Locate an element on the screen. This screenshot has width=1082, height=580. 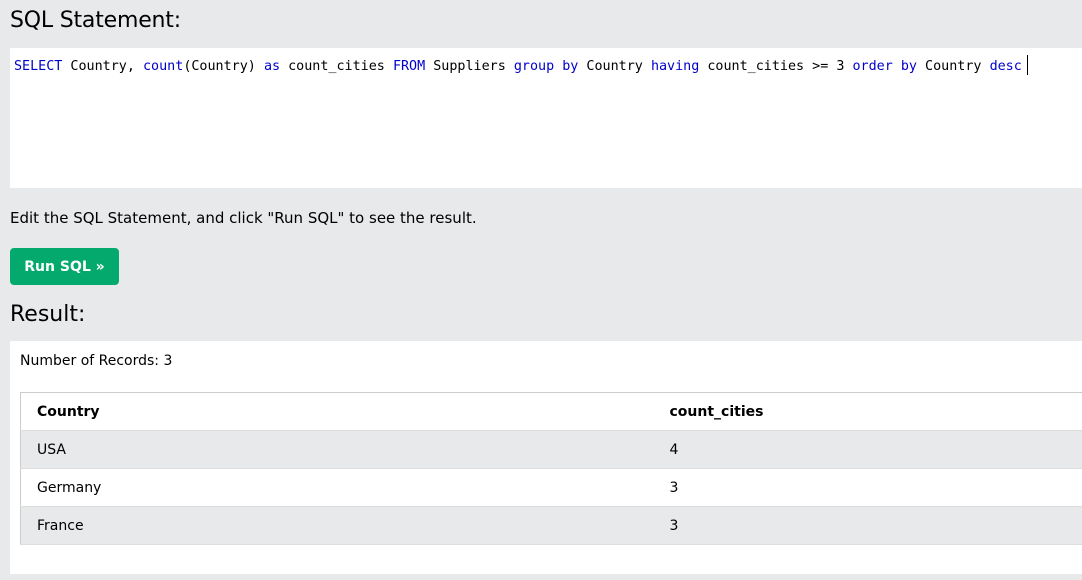
number-of-records: Number of Records: 3 is located at coordinates (96, 361).